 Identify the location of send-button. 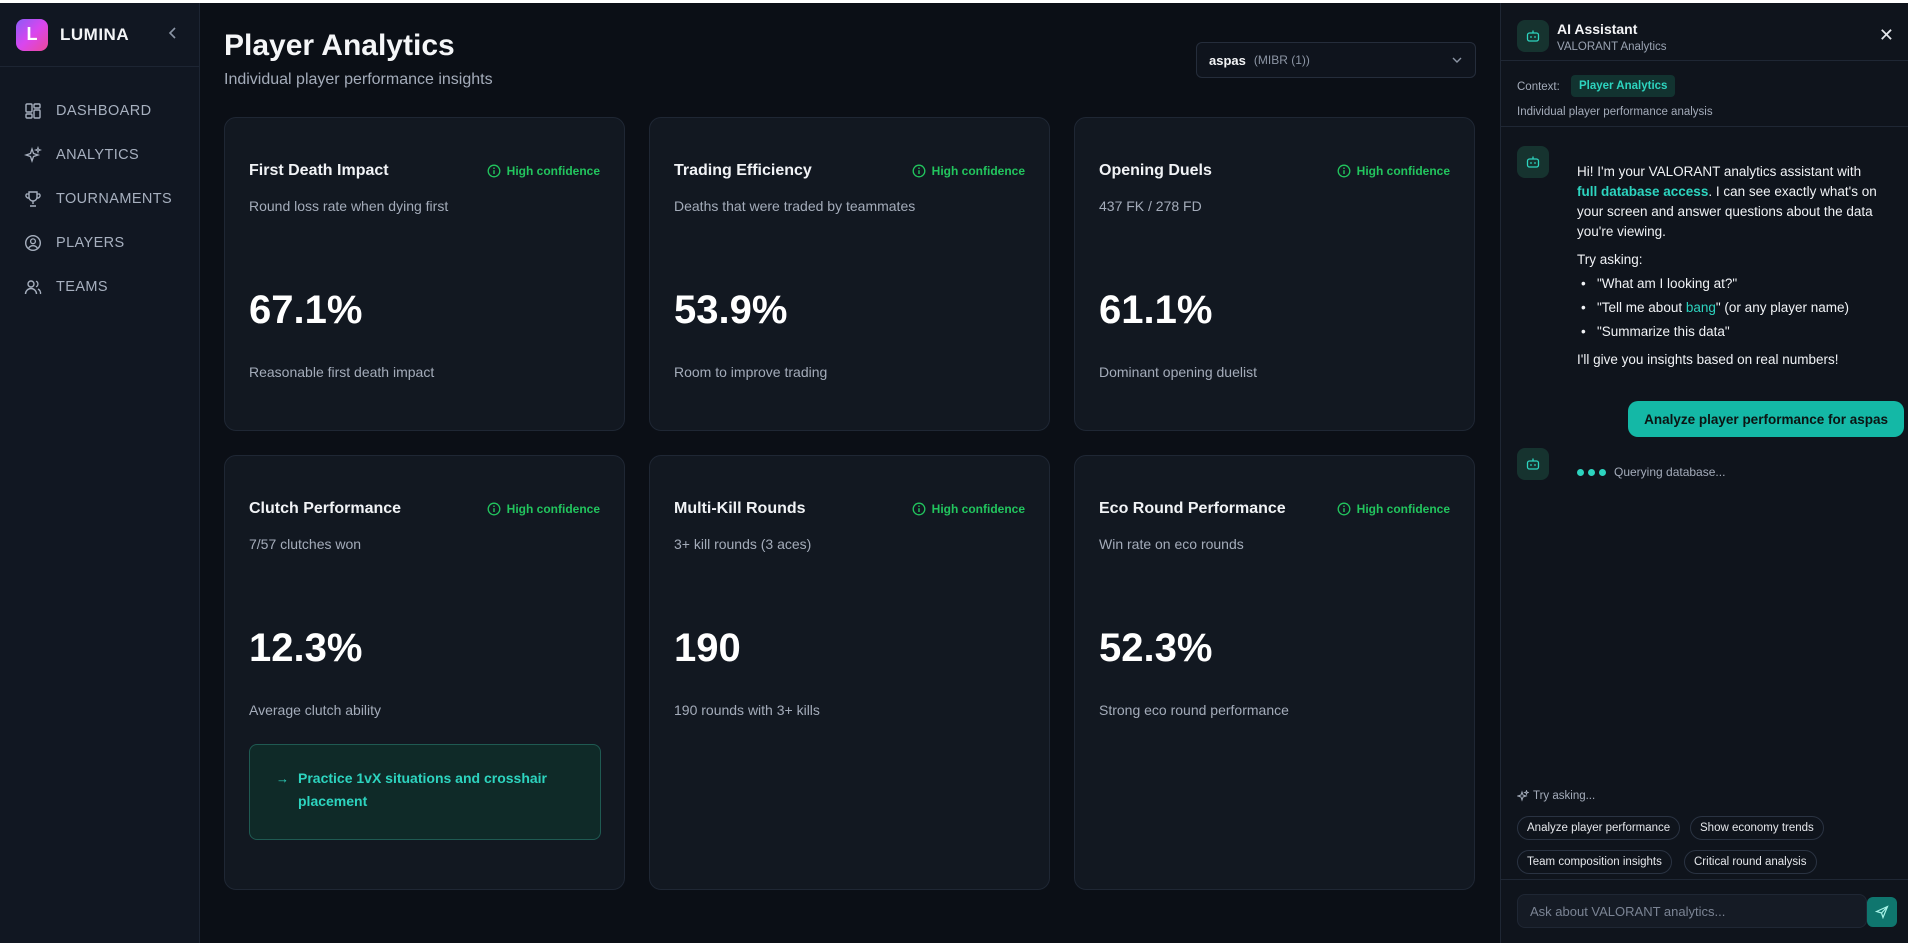
(1882, 912).